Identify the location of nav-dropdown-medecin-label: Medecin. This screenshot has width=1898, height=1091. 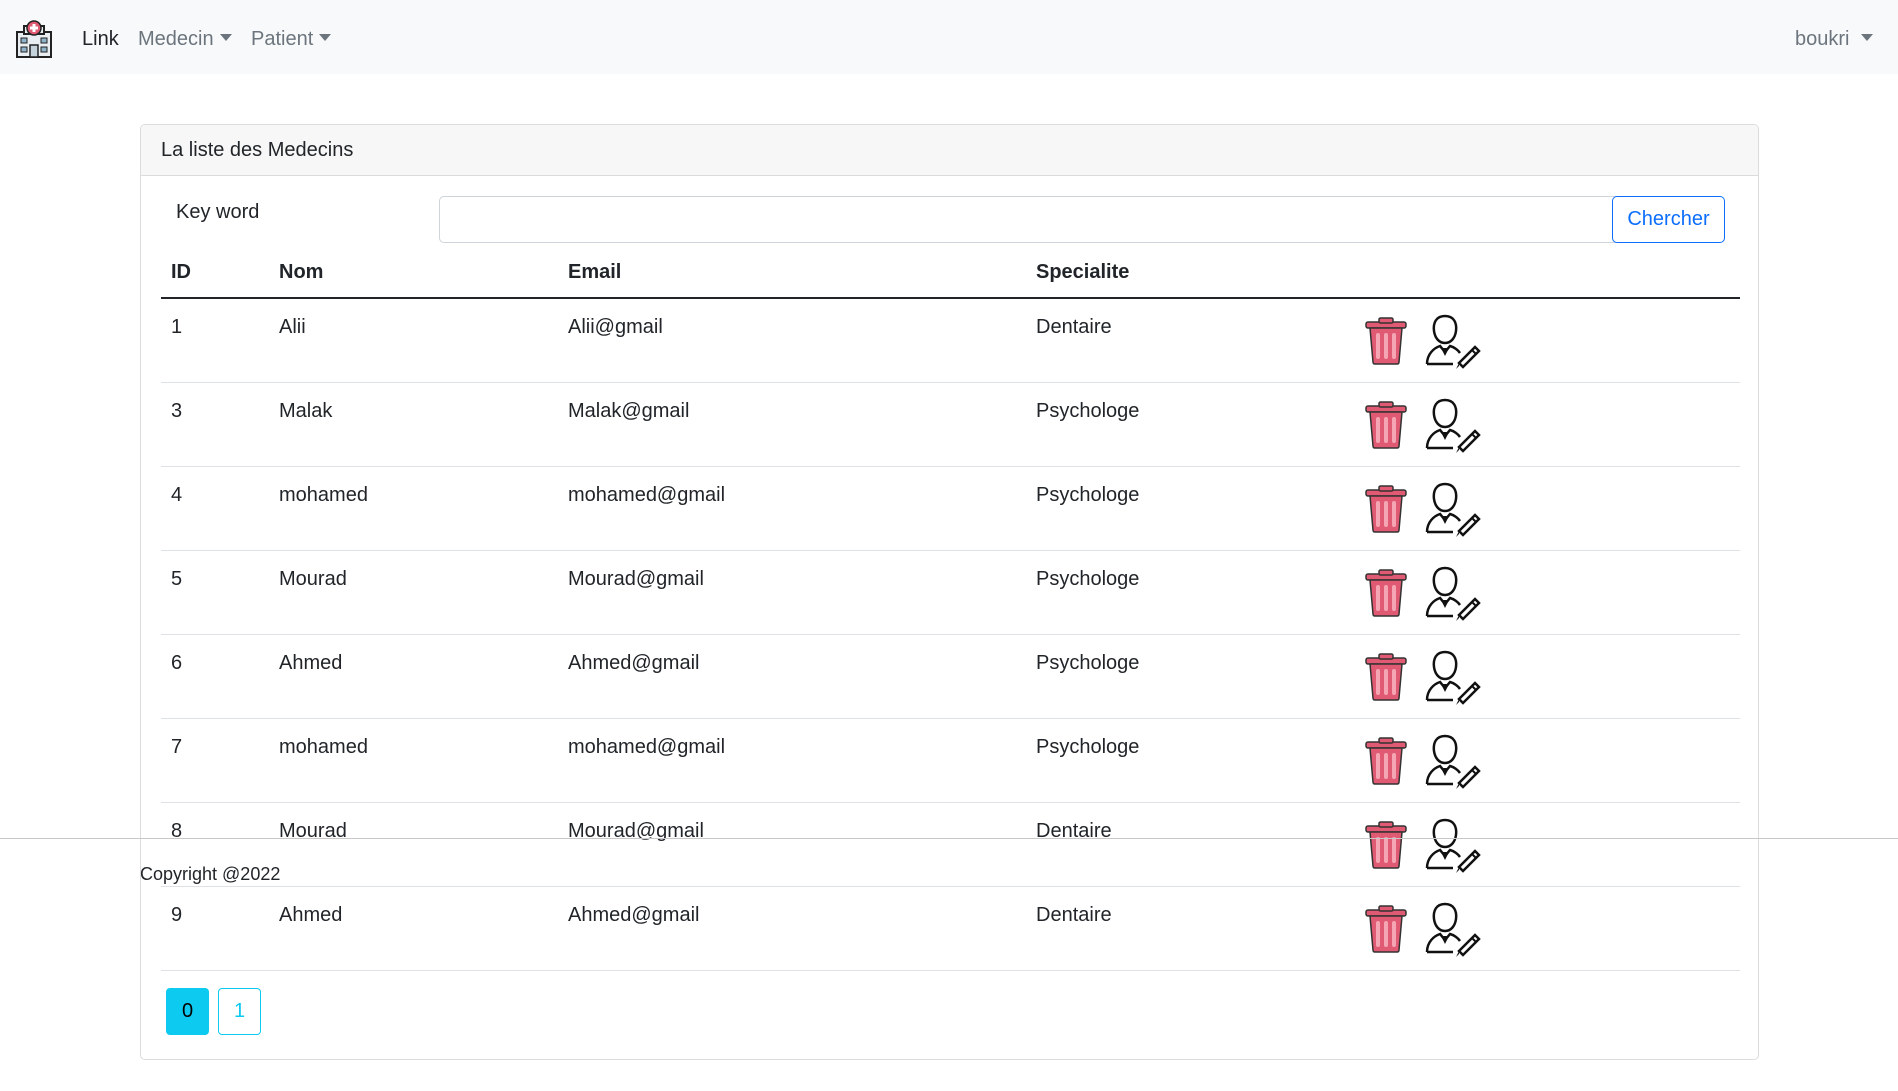
(176, 39).